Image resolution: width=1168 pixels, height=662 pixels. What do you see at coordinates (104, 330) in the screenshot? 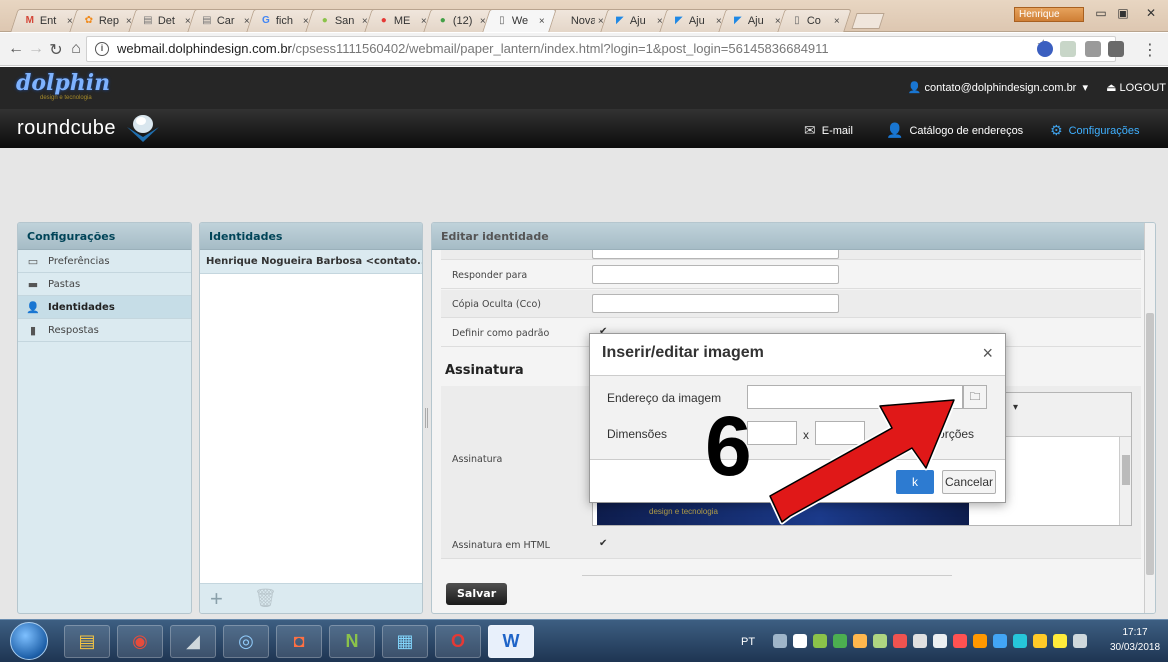
I see `sidebar-item-responses: ▮ Respostas` at bounding box center [104, 330].